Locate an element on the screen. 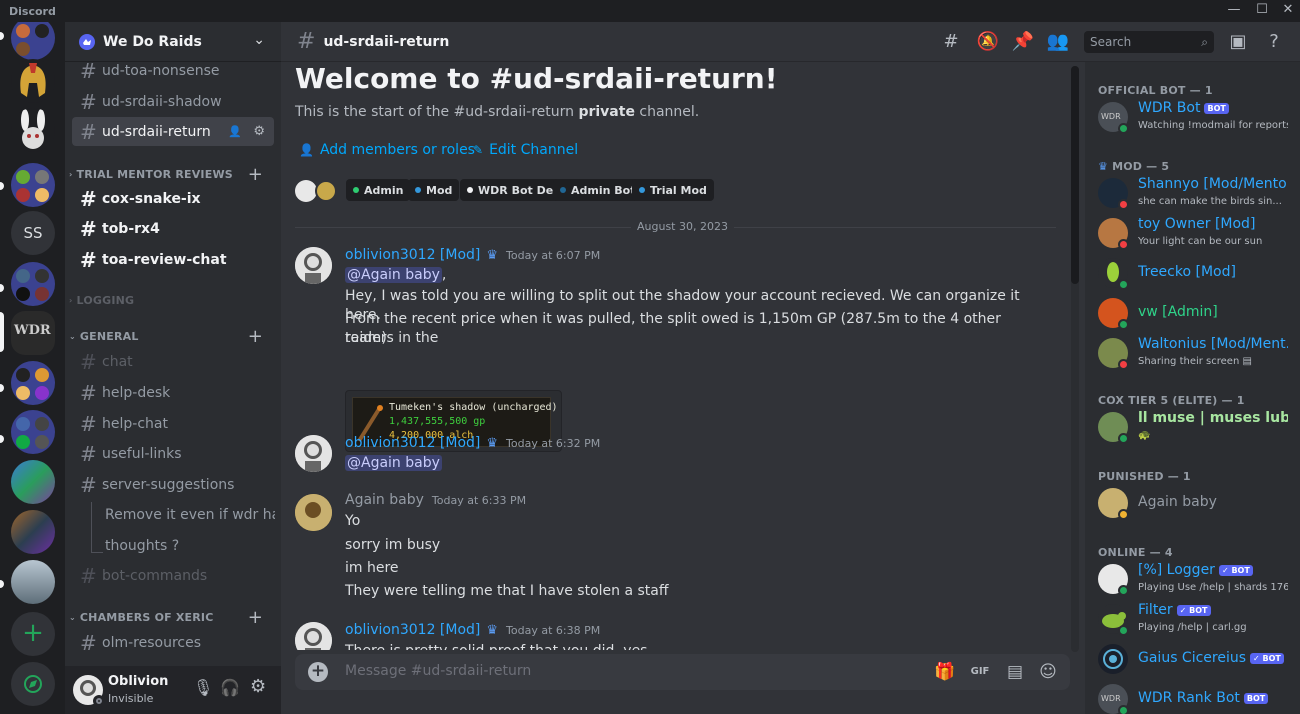 The width and height of the screenshot is (1300, 714). member-wdr-rank-bot: WDR WDR Rank Bot BOT is located at coordinates (1198, 697).